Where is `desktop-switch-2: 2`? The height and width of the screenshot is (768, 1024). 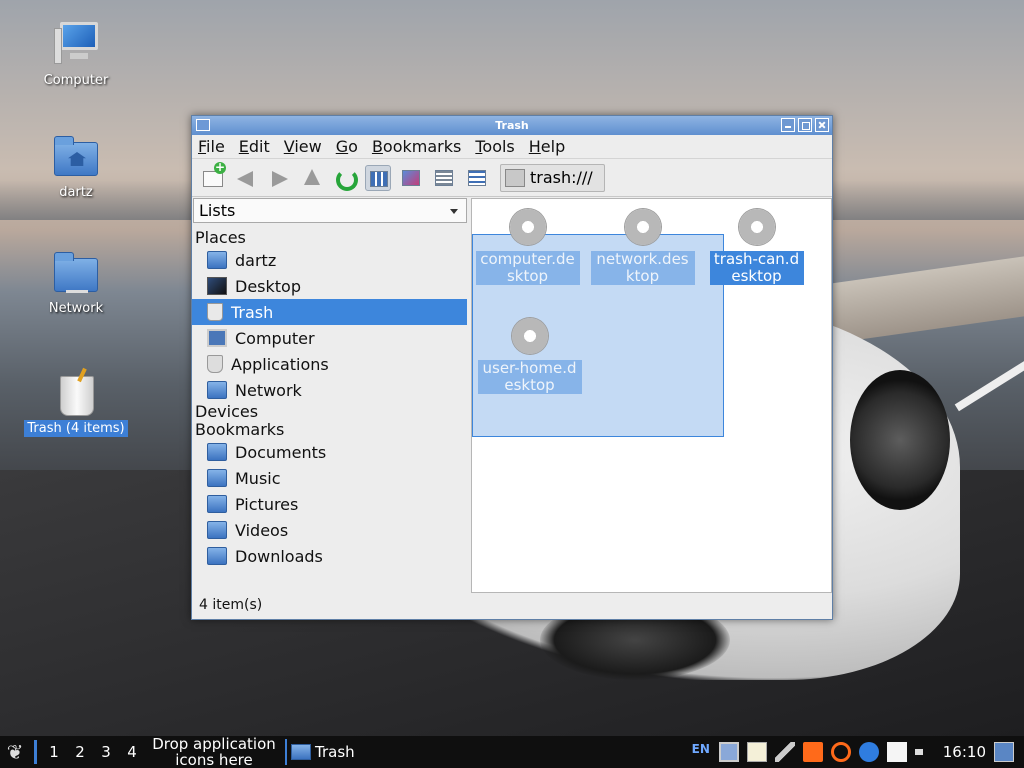 desktop-switch-2: 2 is located at coordinates (80, 752).